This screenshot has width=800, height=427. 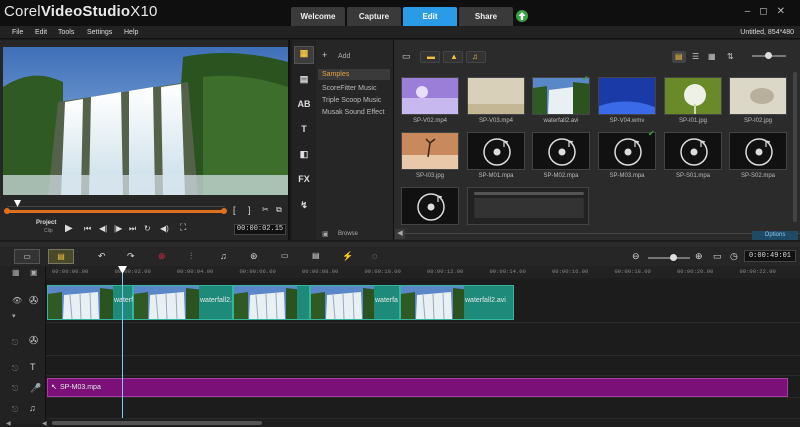 I want to click on mark-out-button: ], so click(x=249, y=210).